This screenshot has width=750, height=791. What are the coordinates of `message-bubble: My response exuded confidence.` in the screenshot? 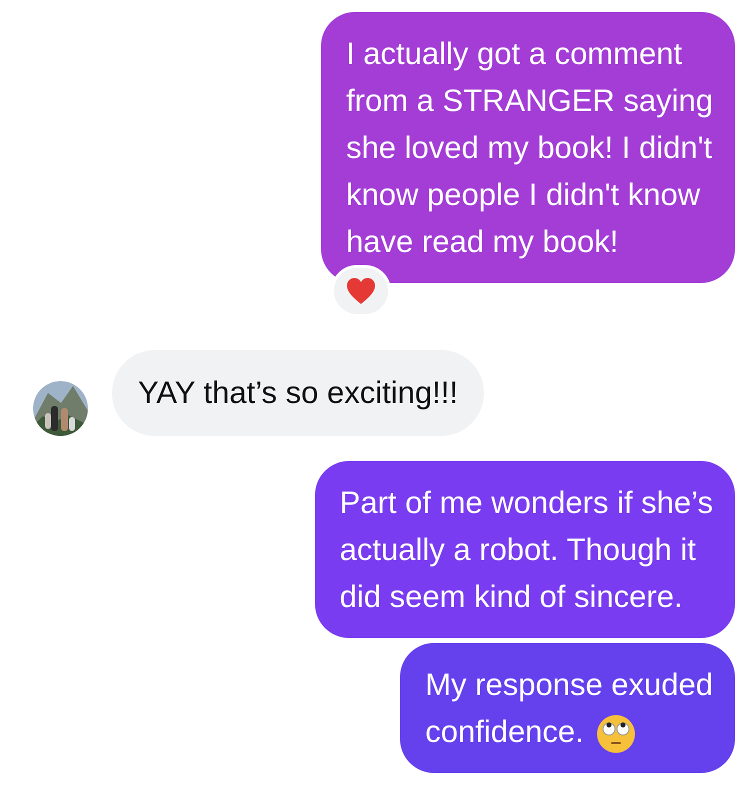 It's located at (567, 708).